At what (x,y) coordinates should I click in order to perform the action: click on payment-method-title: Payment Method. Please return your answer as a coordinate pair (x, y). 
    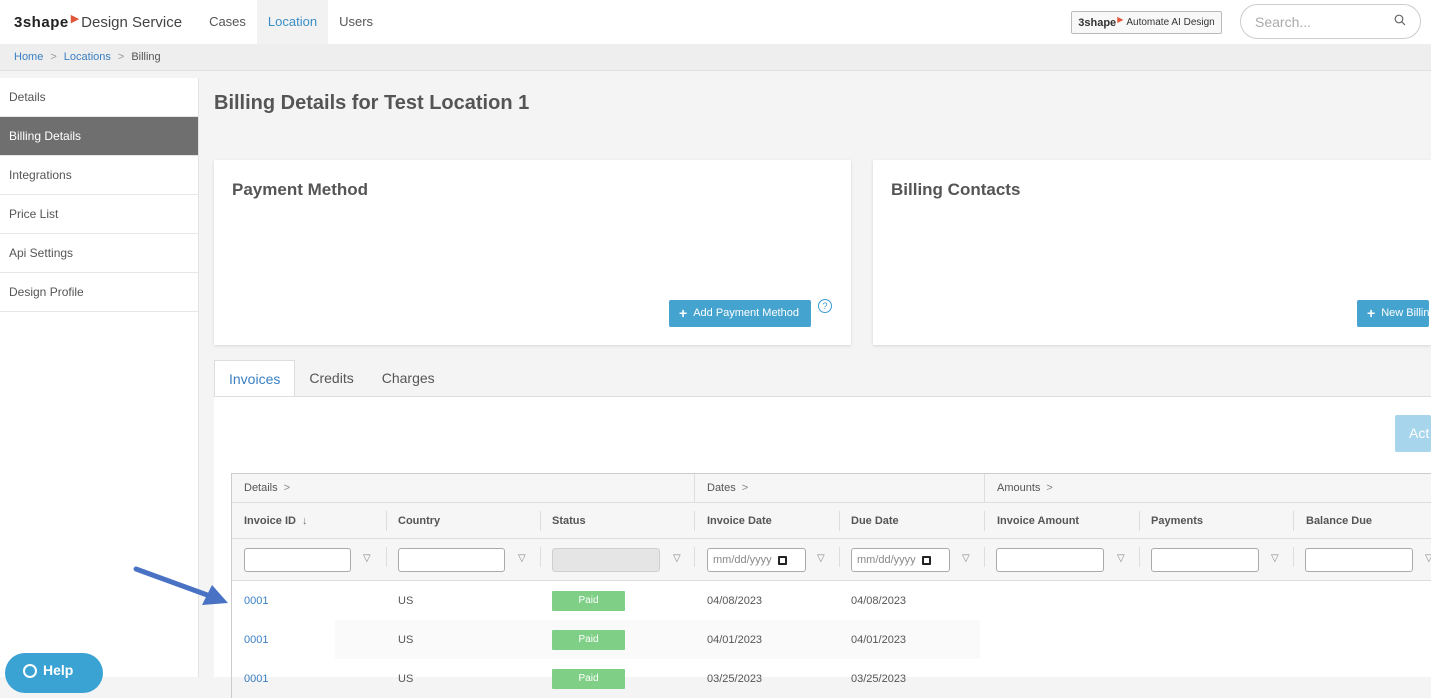
    Looking at the image, I should click on (300, 189).